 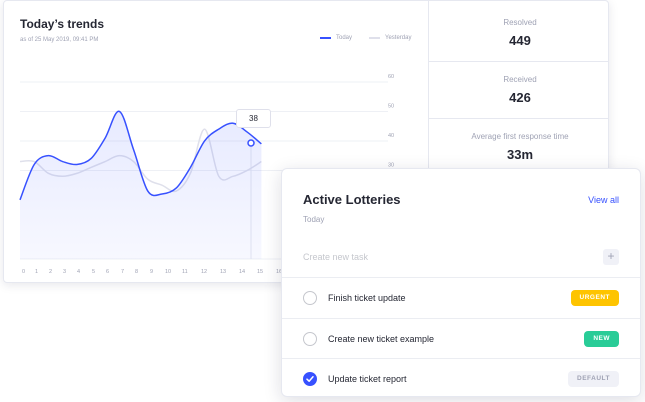 I want to click on series-area-today, so click(x=141, y=185).